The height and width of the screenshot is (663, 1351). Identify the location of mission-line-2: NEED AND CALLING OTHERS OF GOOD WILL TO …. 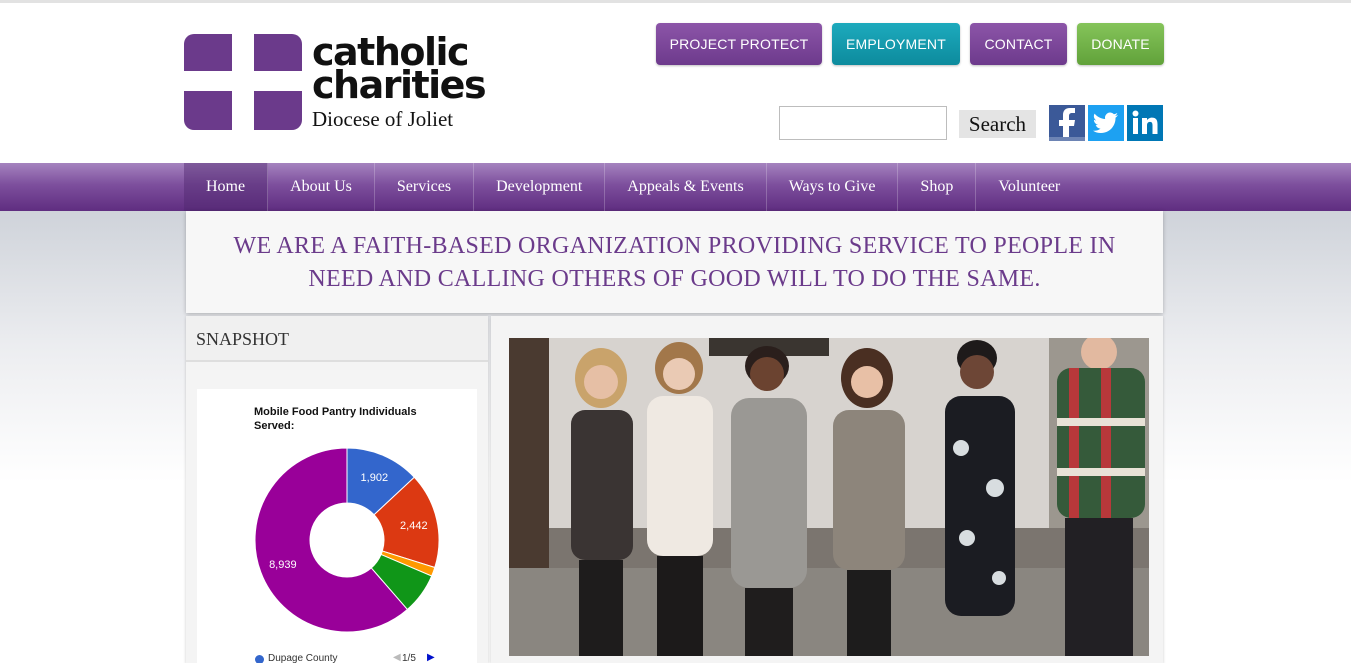
(674, 279).